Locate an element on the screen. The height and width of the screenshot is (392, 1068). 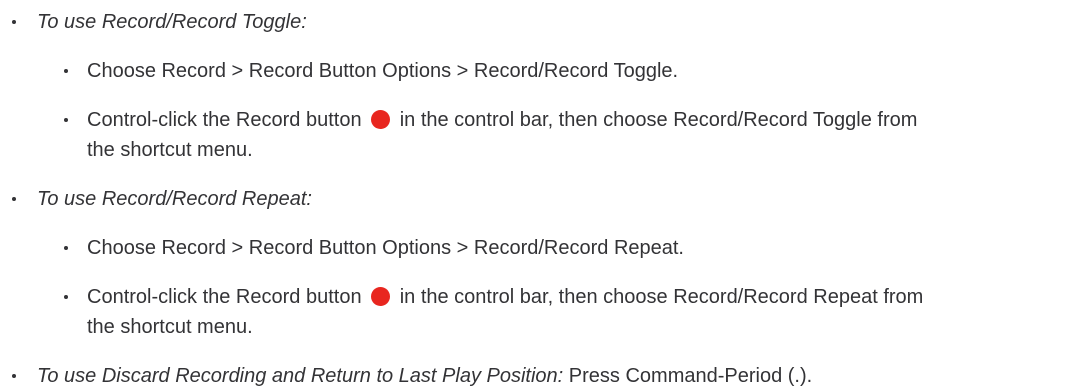
list-item-record-toggle: To use Record/Record Toggle: is located at coordinates (534, 22).